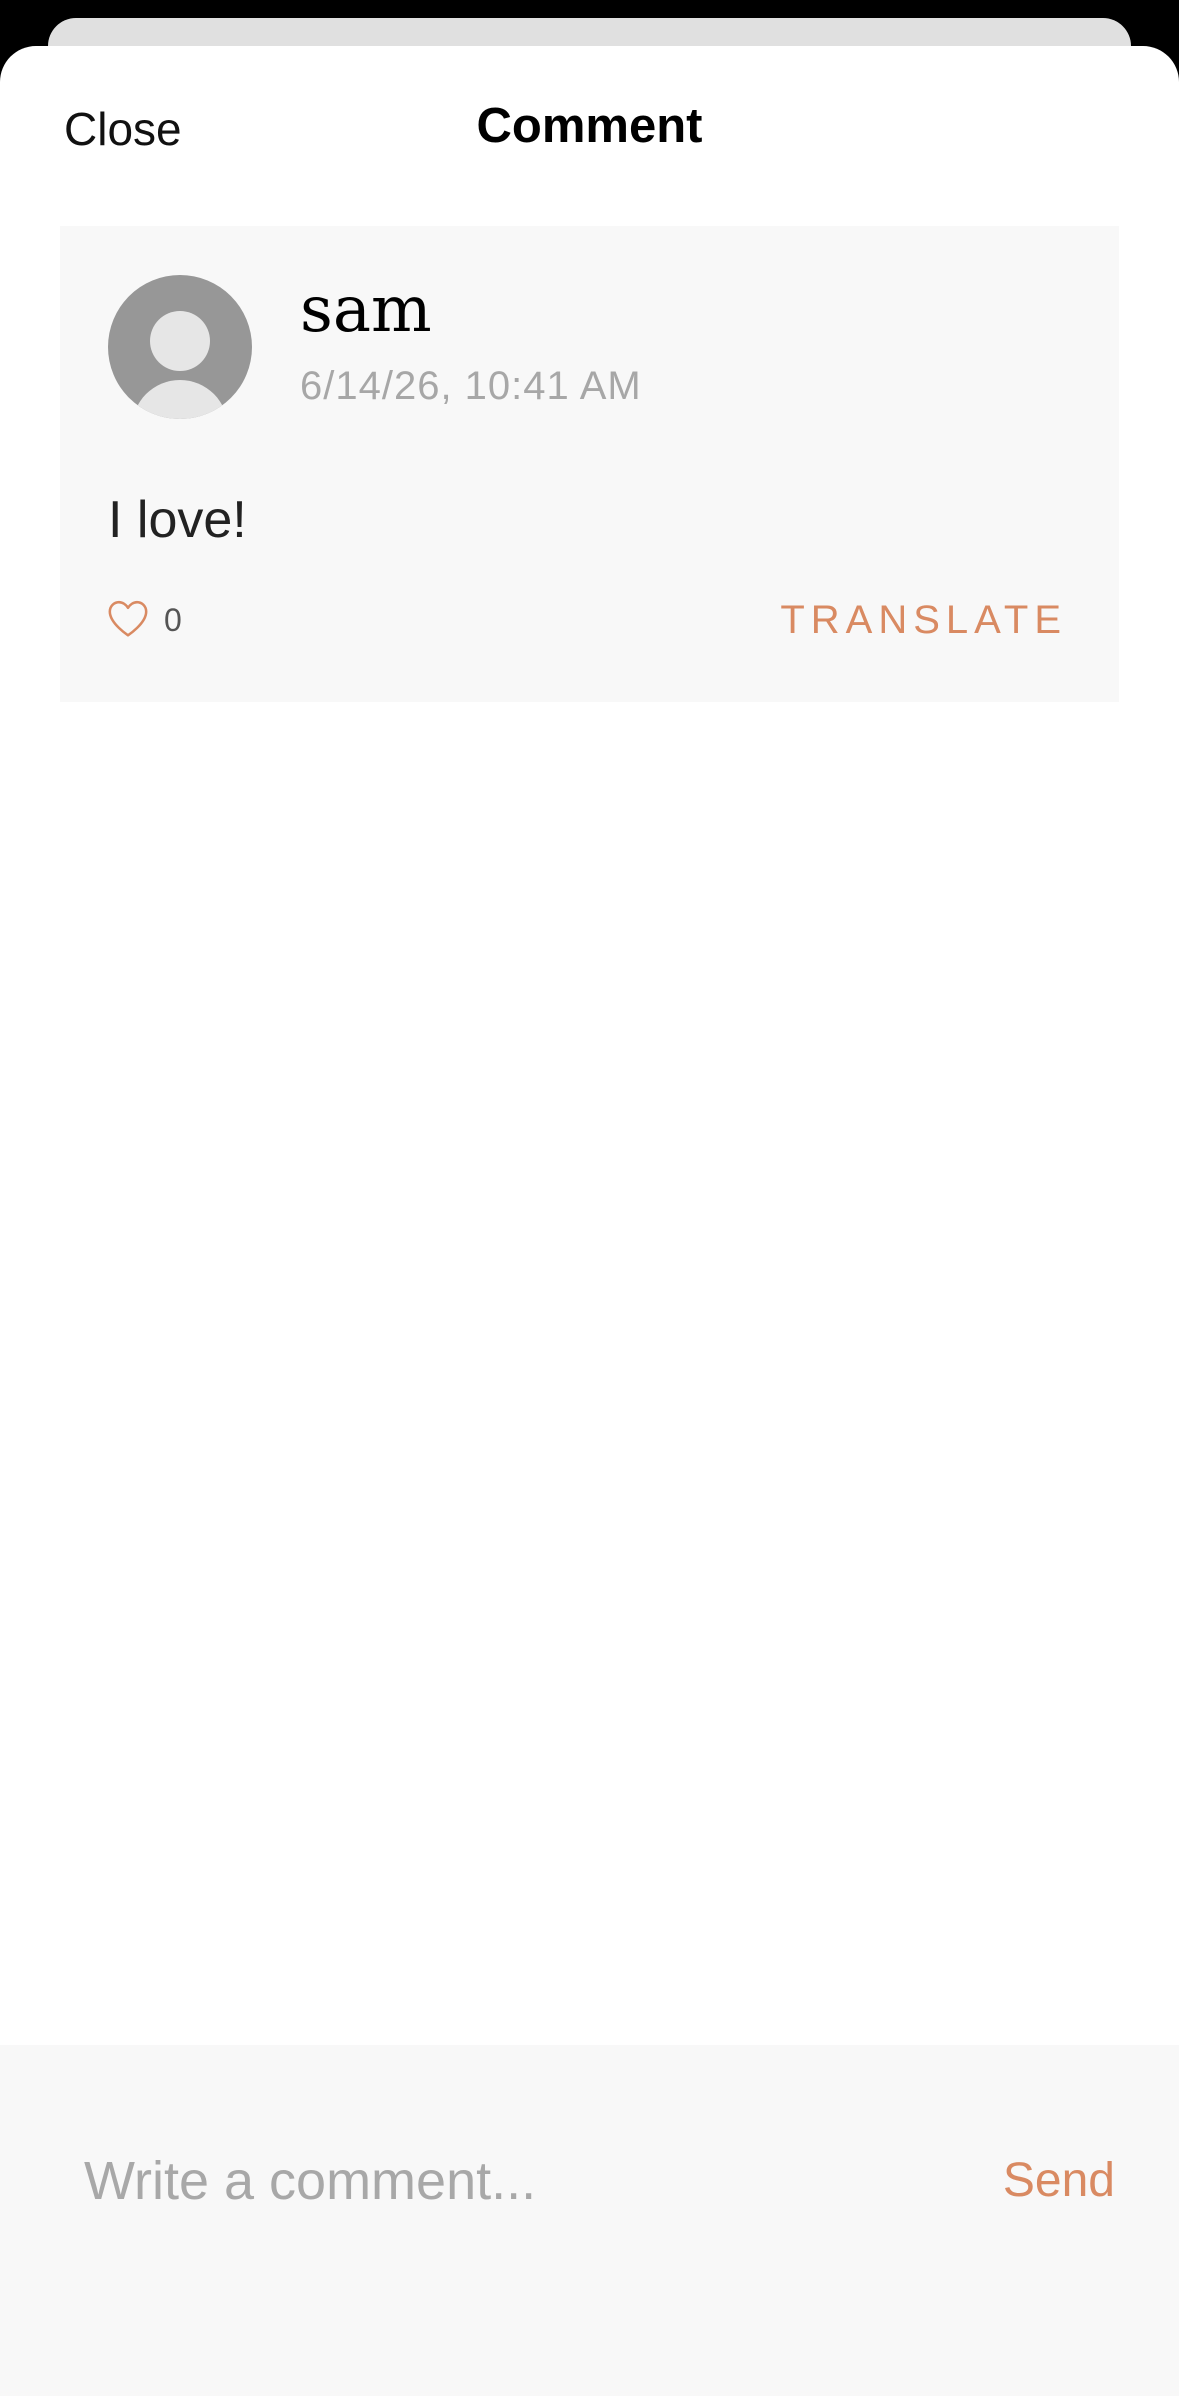 Image resolution: width=1179 pixels, height=2396 pixels. Describe the element at coordinates (471, 386) in the screenshot. I see `comment-timestamp: 6/14/26, 10:41 AM` at that location.